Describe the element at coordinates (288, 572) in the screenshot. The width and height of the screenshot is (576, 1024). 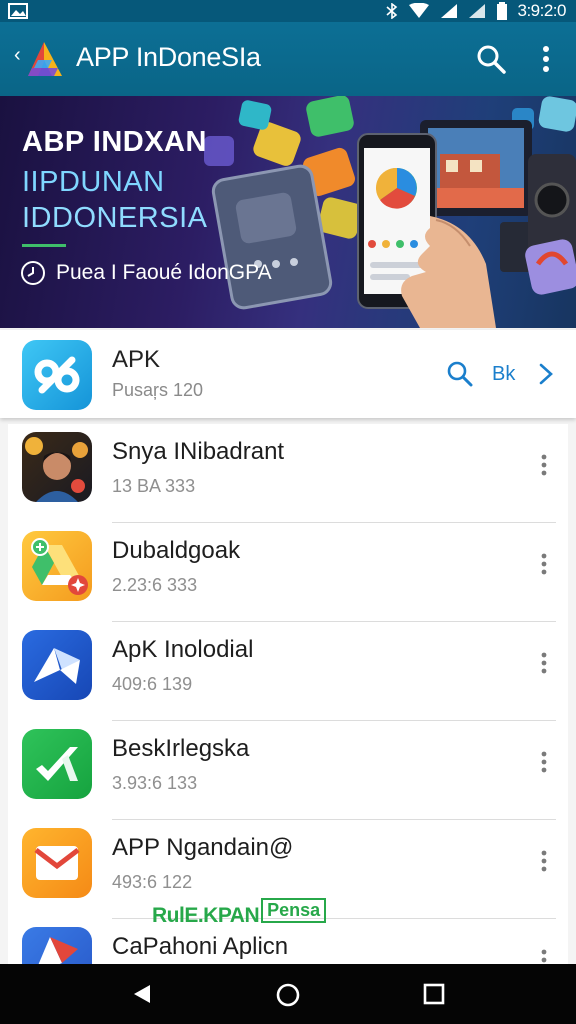
I see `list-item: Dubaldgoak 2.23:6 333` at that location.